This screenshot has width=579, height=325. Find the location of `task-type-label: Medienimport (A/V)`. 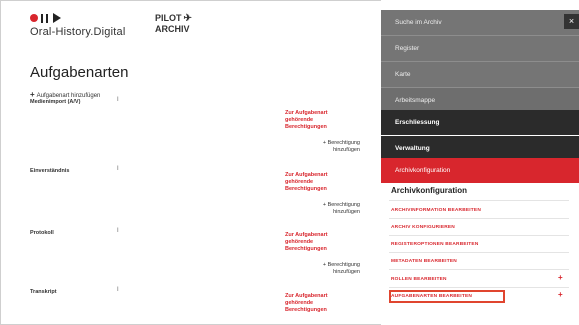

task-type-label: Medienimport (A/V) is located at coordinates (55, 102).